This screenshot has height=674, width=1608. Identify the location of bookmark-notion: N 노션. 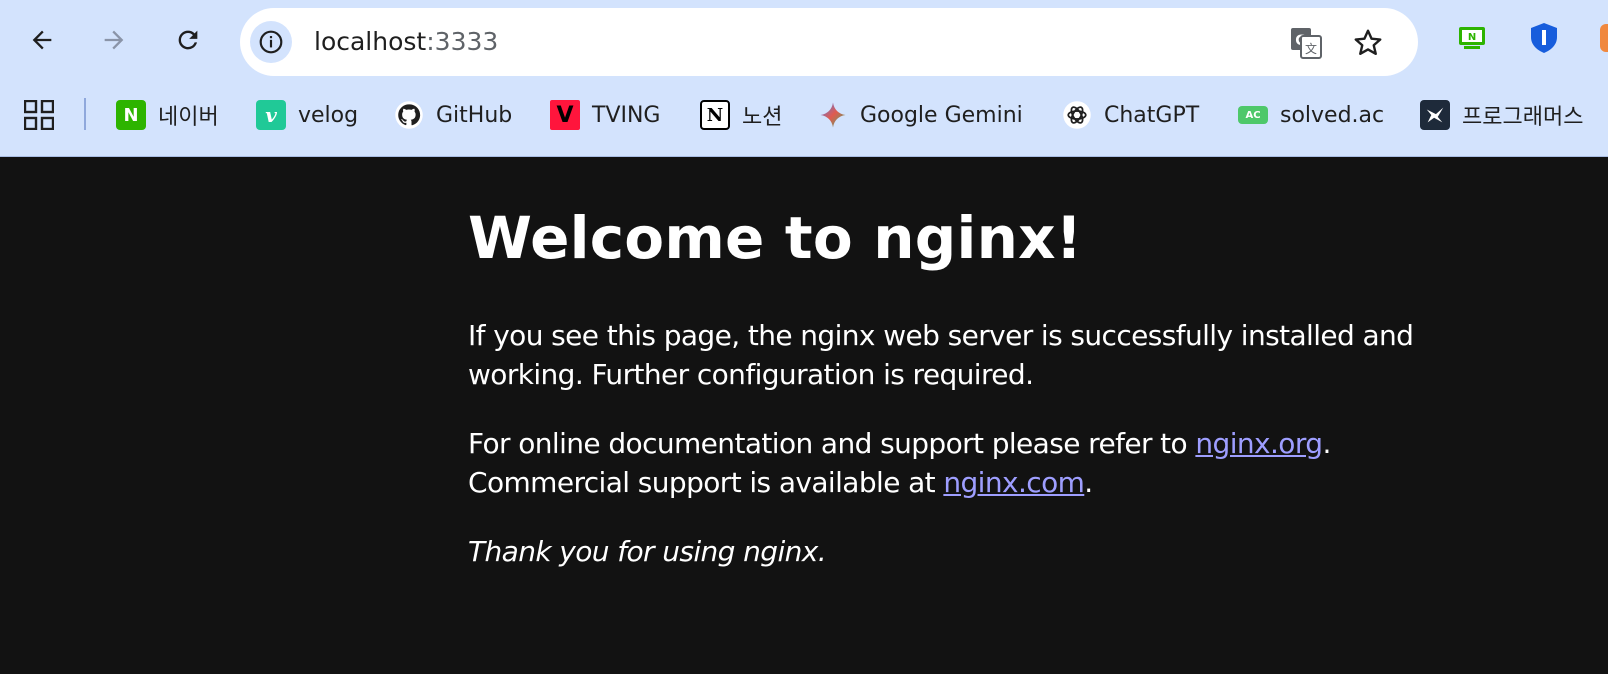
(741, 115).